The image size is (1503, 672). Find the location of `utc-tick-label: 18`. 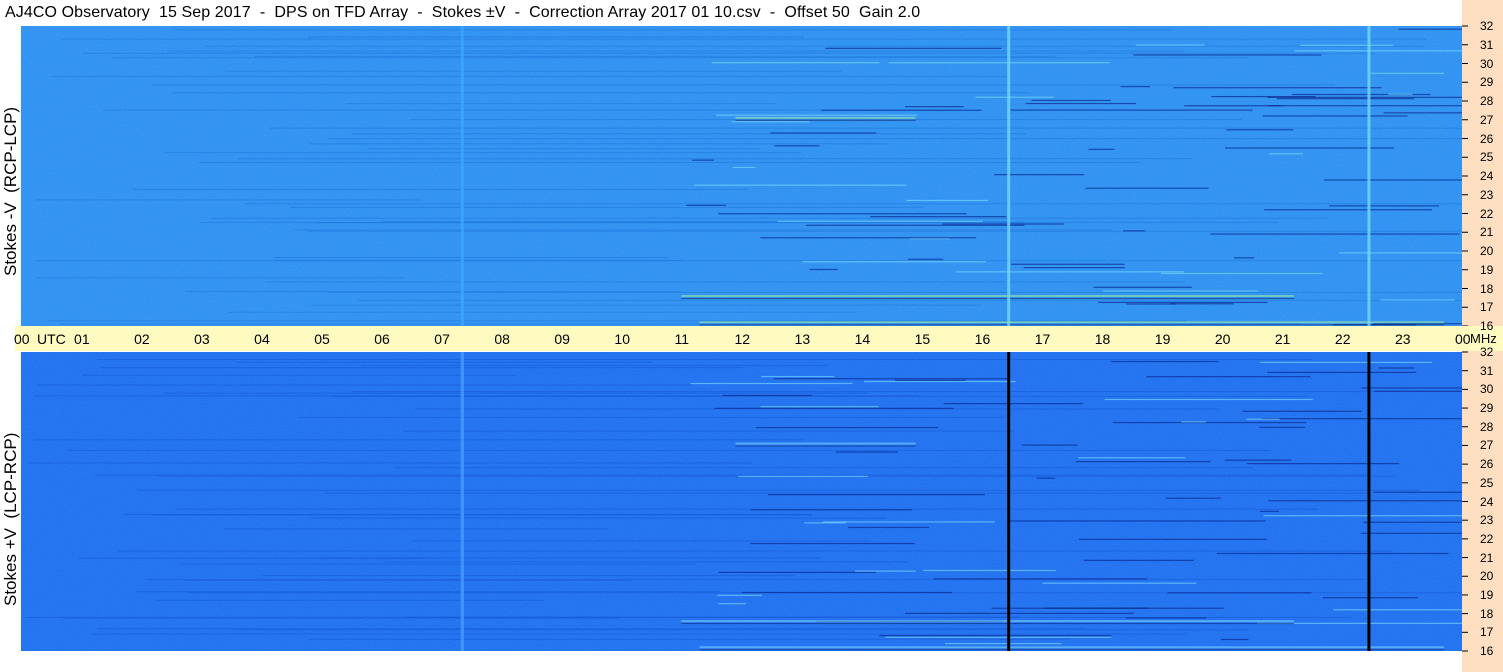

utc-tick-label: 18 is located at coordinates (1102, 339).